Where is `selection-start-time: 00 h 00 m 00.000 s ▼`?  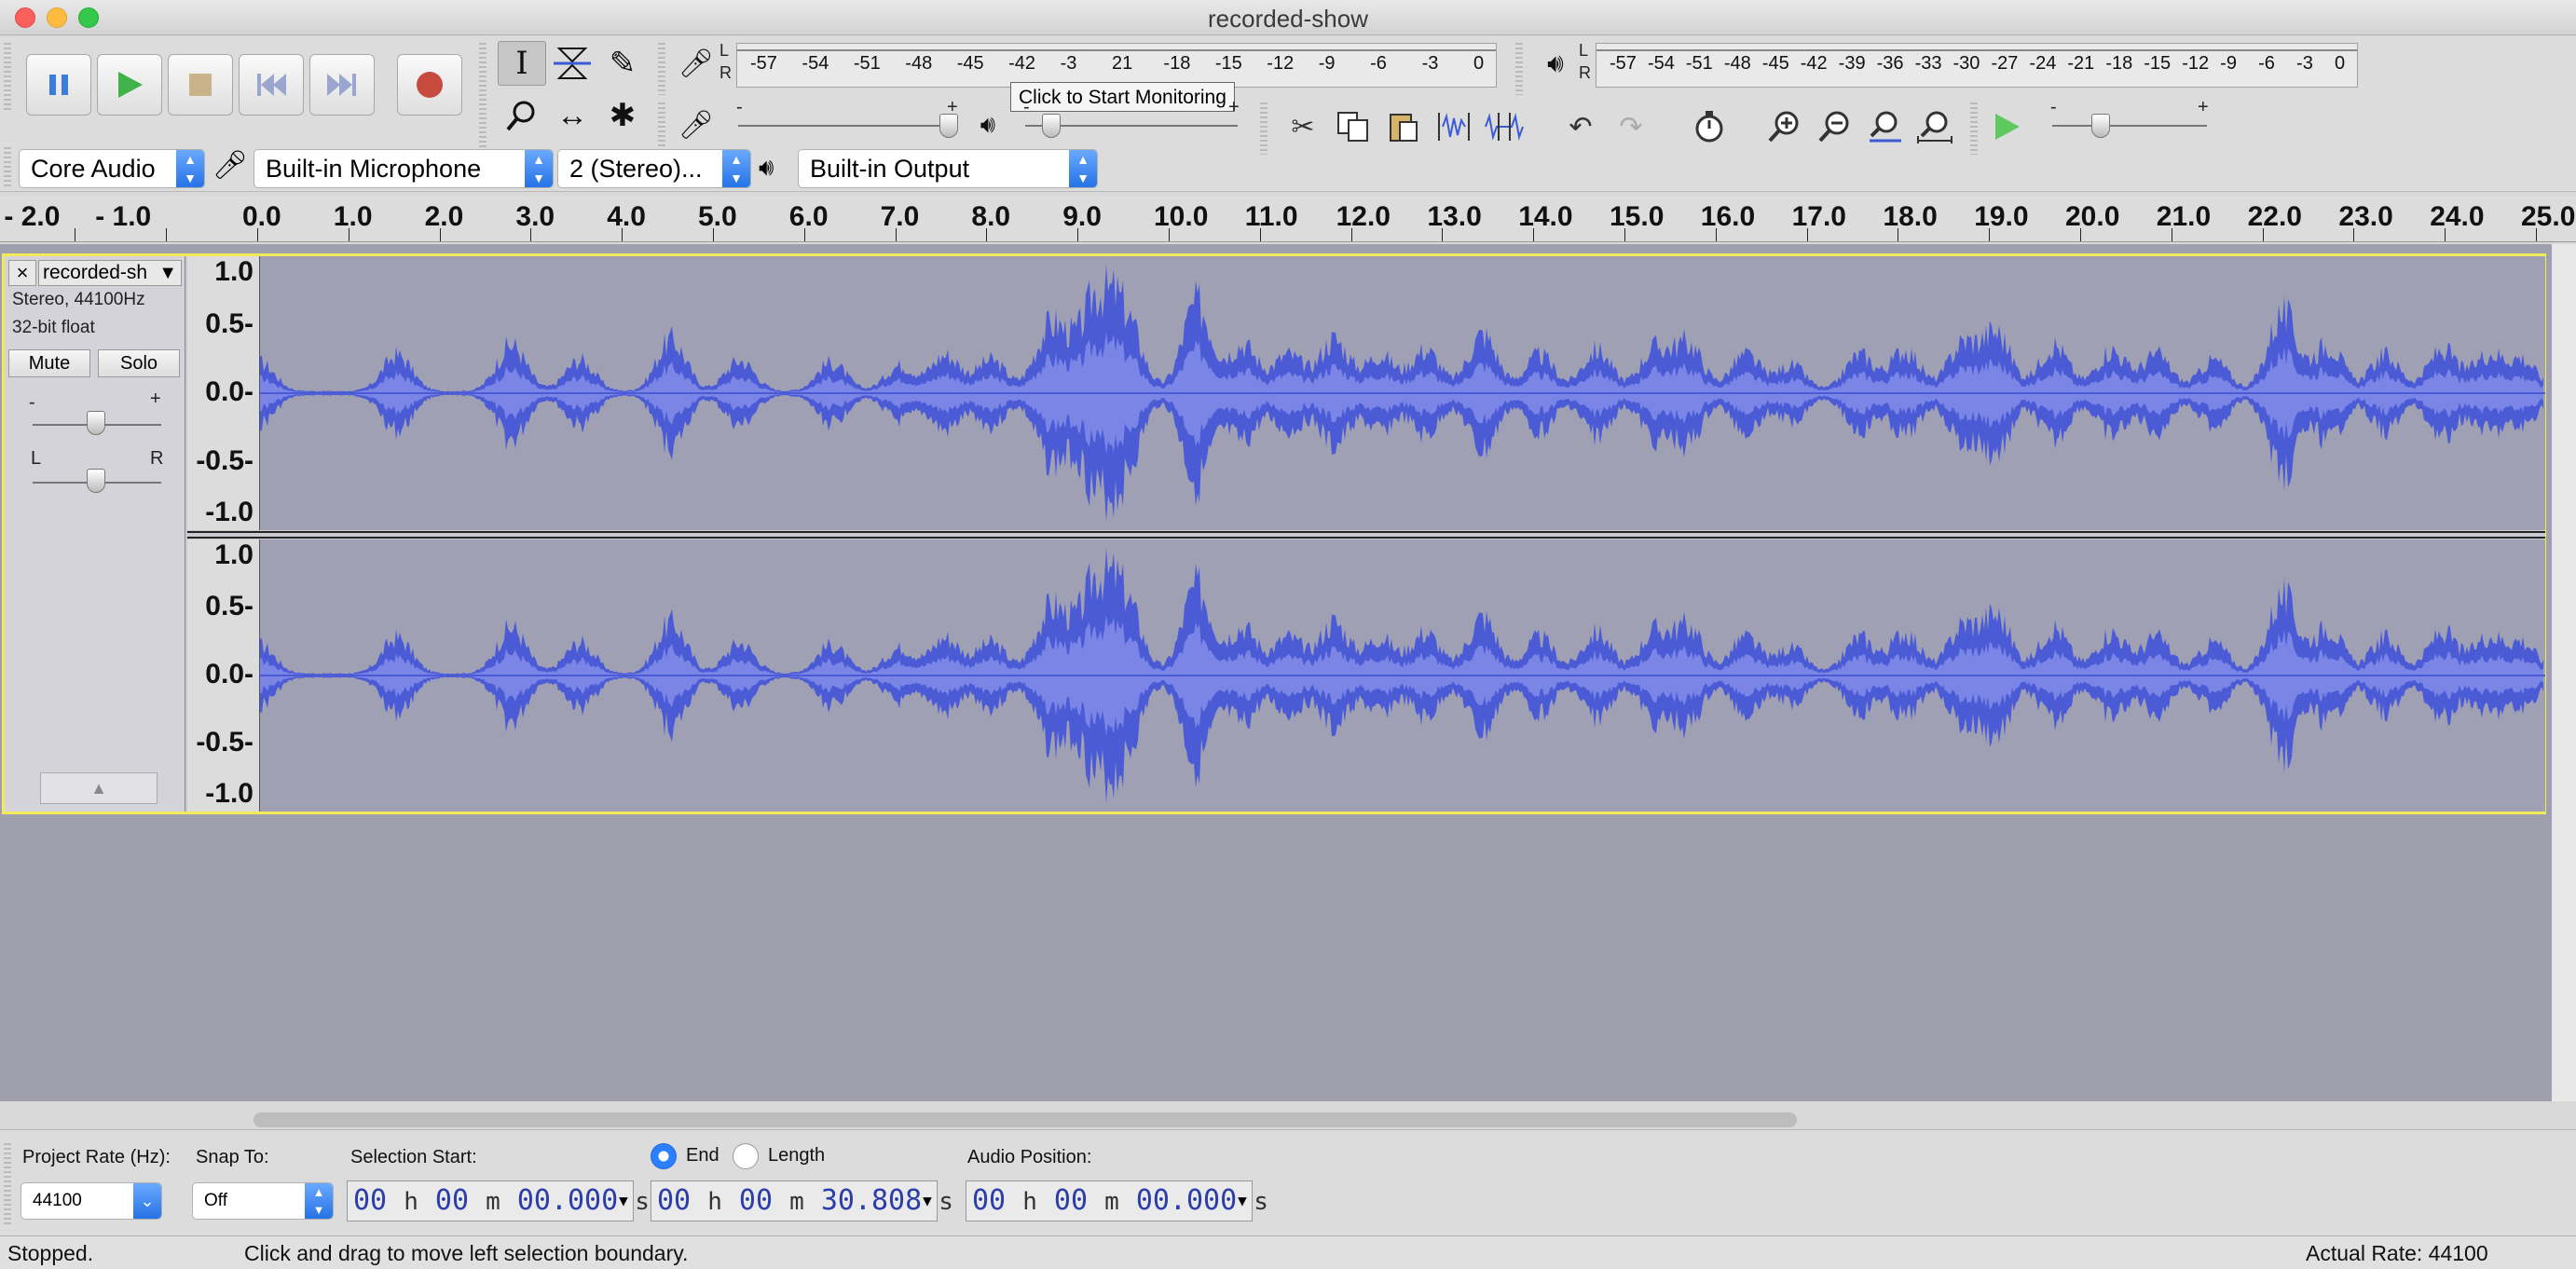 selection-start-time: 00 h 00 m 00.000 s ▼ is located at coordinates (490, 1200).